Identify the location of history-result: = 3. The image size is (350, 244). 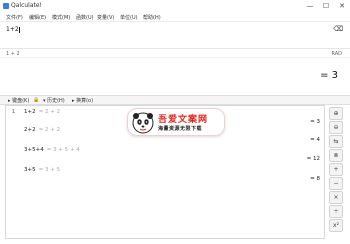
(315, 122).